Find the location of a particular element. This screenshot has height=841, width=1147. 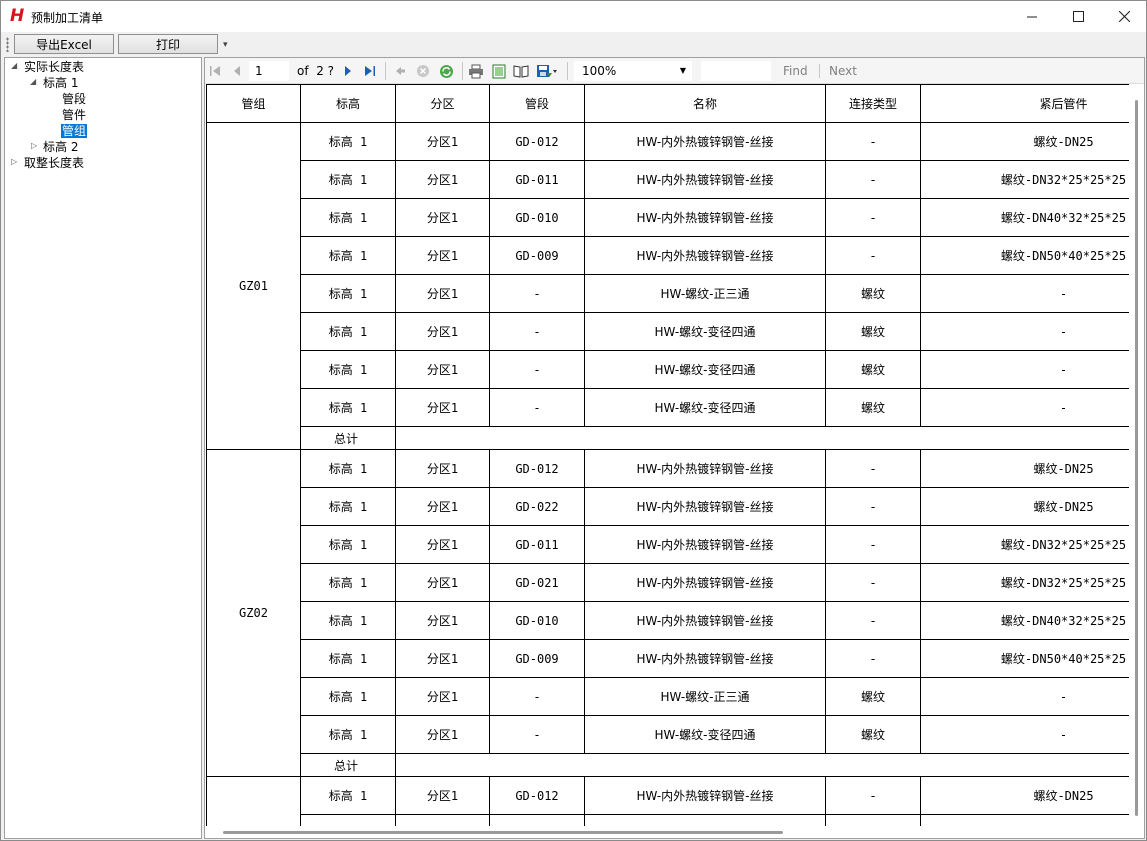

vertical-scrollbar is located at coordinates (1136, 455).